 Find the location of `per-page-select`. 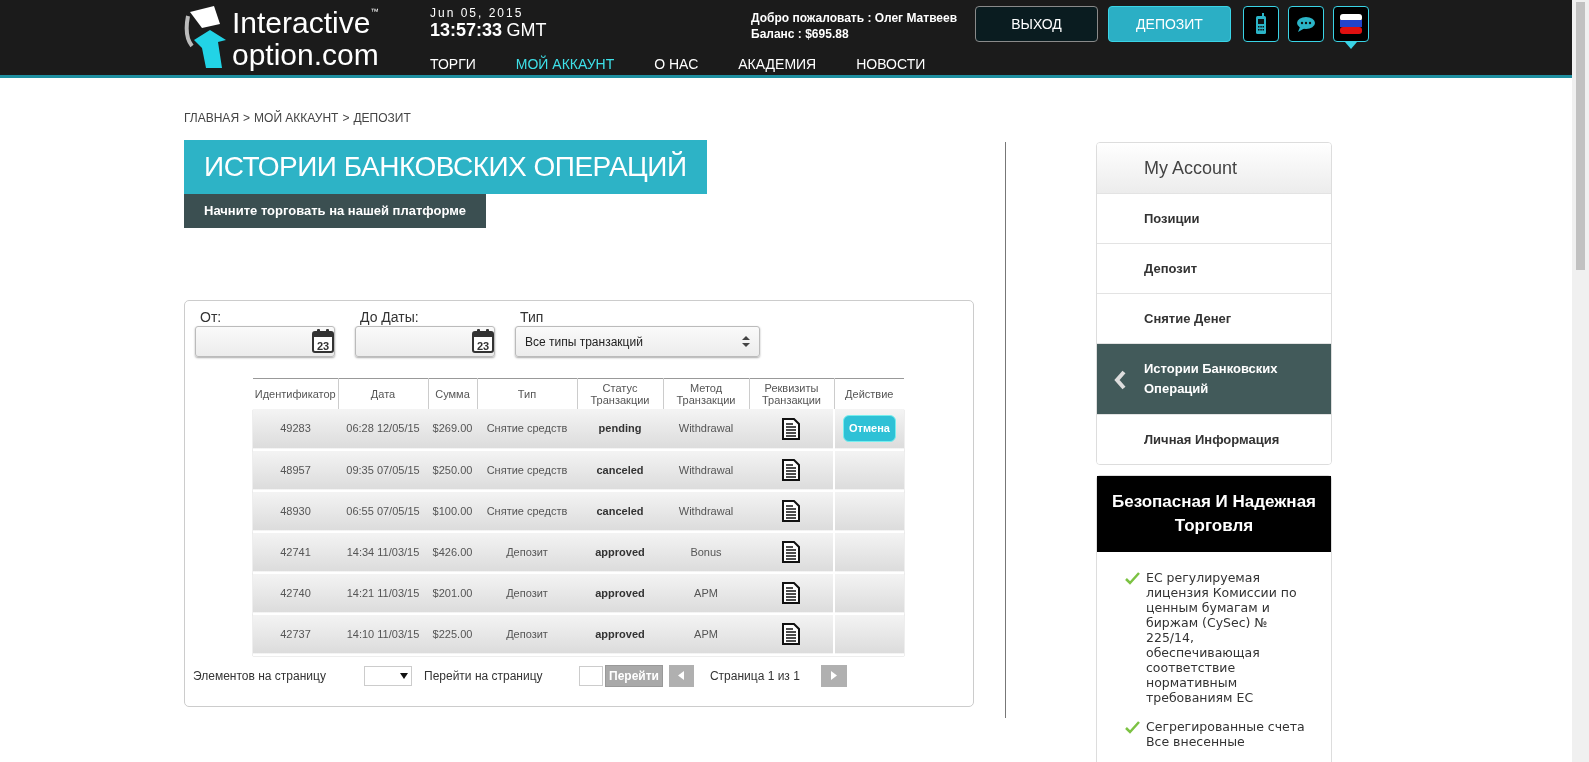

per-page-select is located at coordinates (388, 675).